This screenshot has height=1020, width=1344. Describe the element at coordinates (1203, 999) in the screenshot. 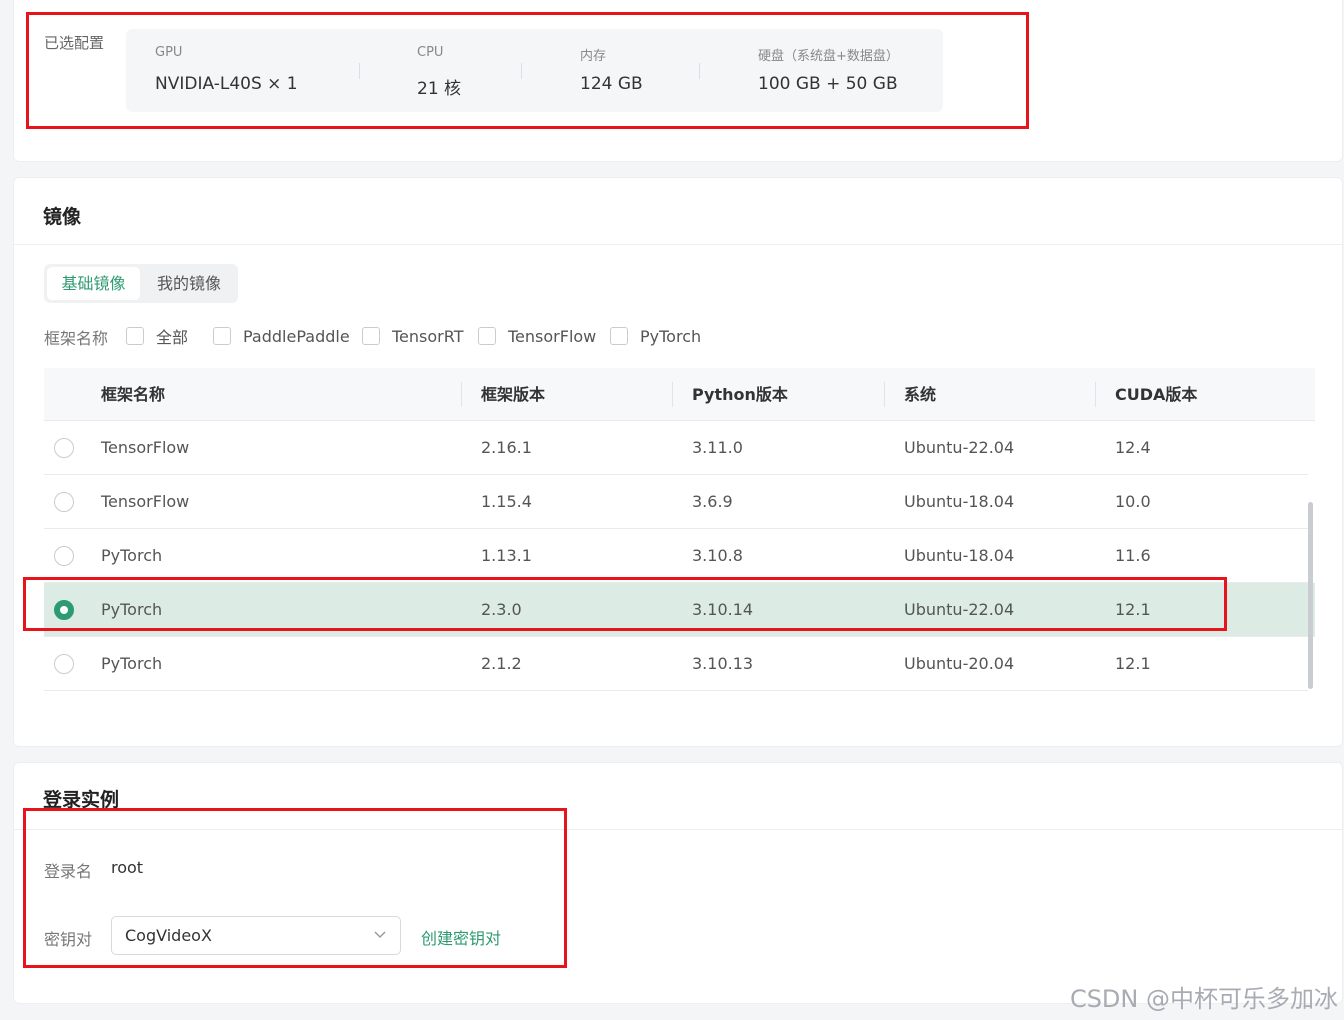

I see `watermark: CSDN @中杯可乐多加冰` at that location.